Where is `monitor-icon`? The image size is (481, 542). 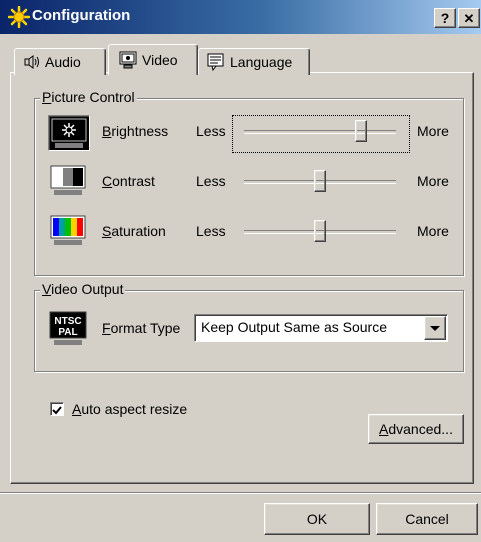 monitor-icon is located at coordinates (128, 60).